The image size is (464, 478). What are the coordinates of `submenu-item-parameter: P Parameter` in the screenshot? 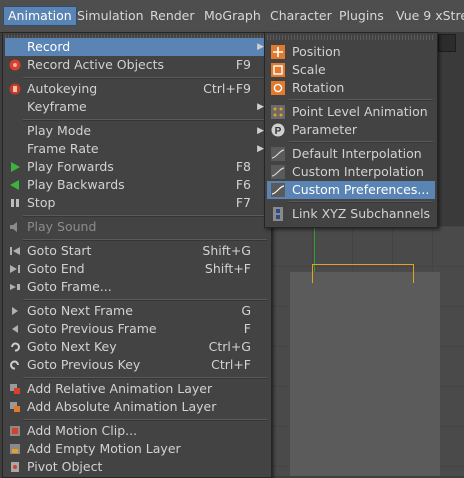 It's located at (351, 130).